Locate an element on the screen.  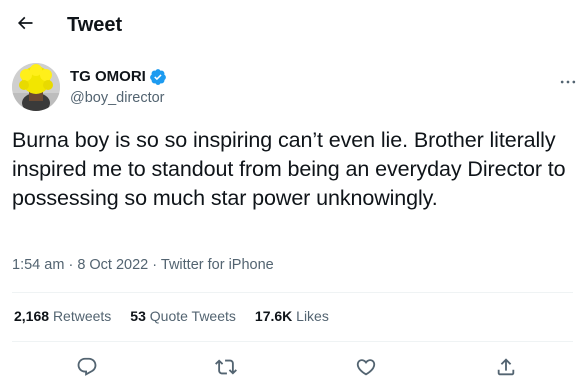
back-button is located at coordinates (25, 25).